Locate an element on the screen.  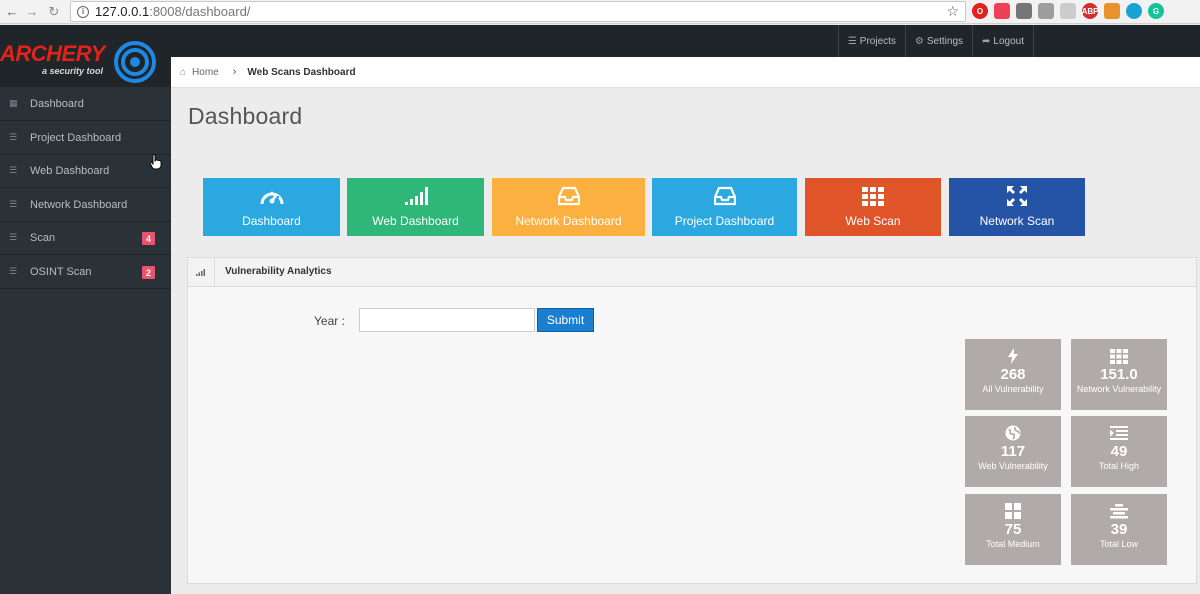
home-icon: ⌂ is located at coordinates (183, 72).